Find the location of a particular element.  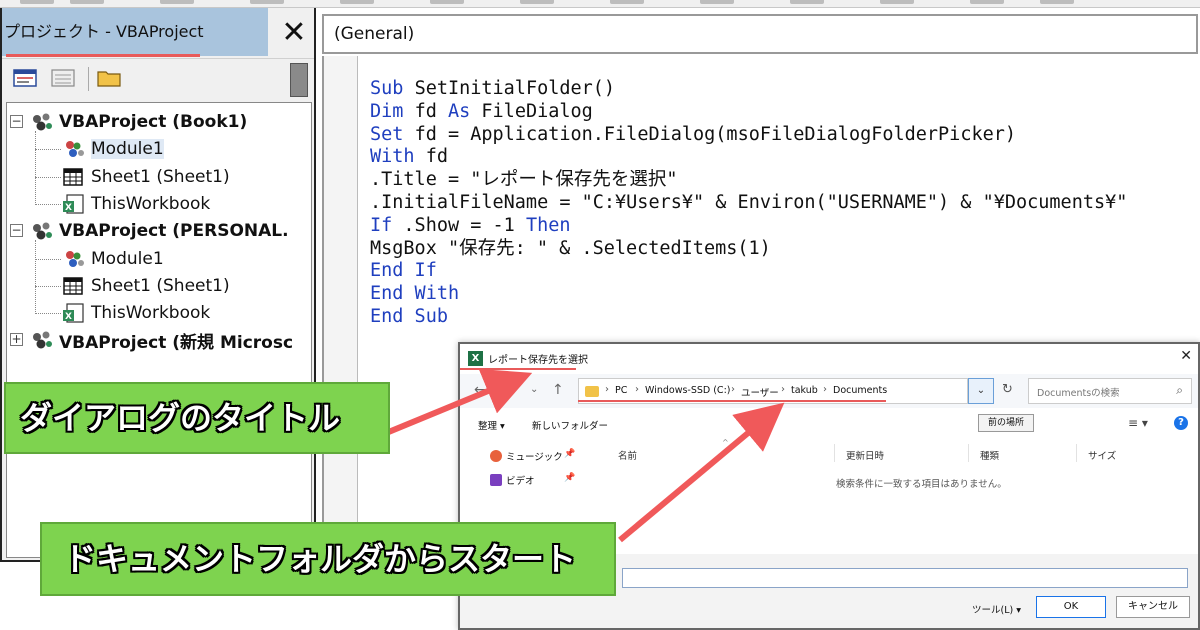

sort-caret-icon: ^ is located at coordinates (725, 442).